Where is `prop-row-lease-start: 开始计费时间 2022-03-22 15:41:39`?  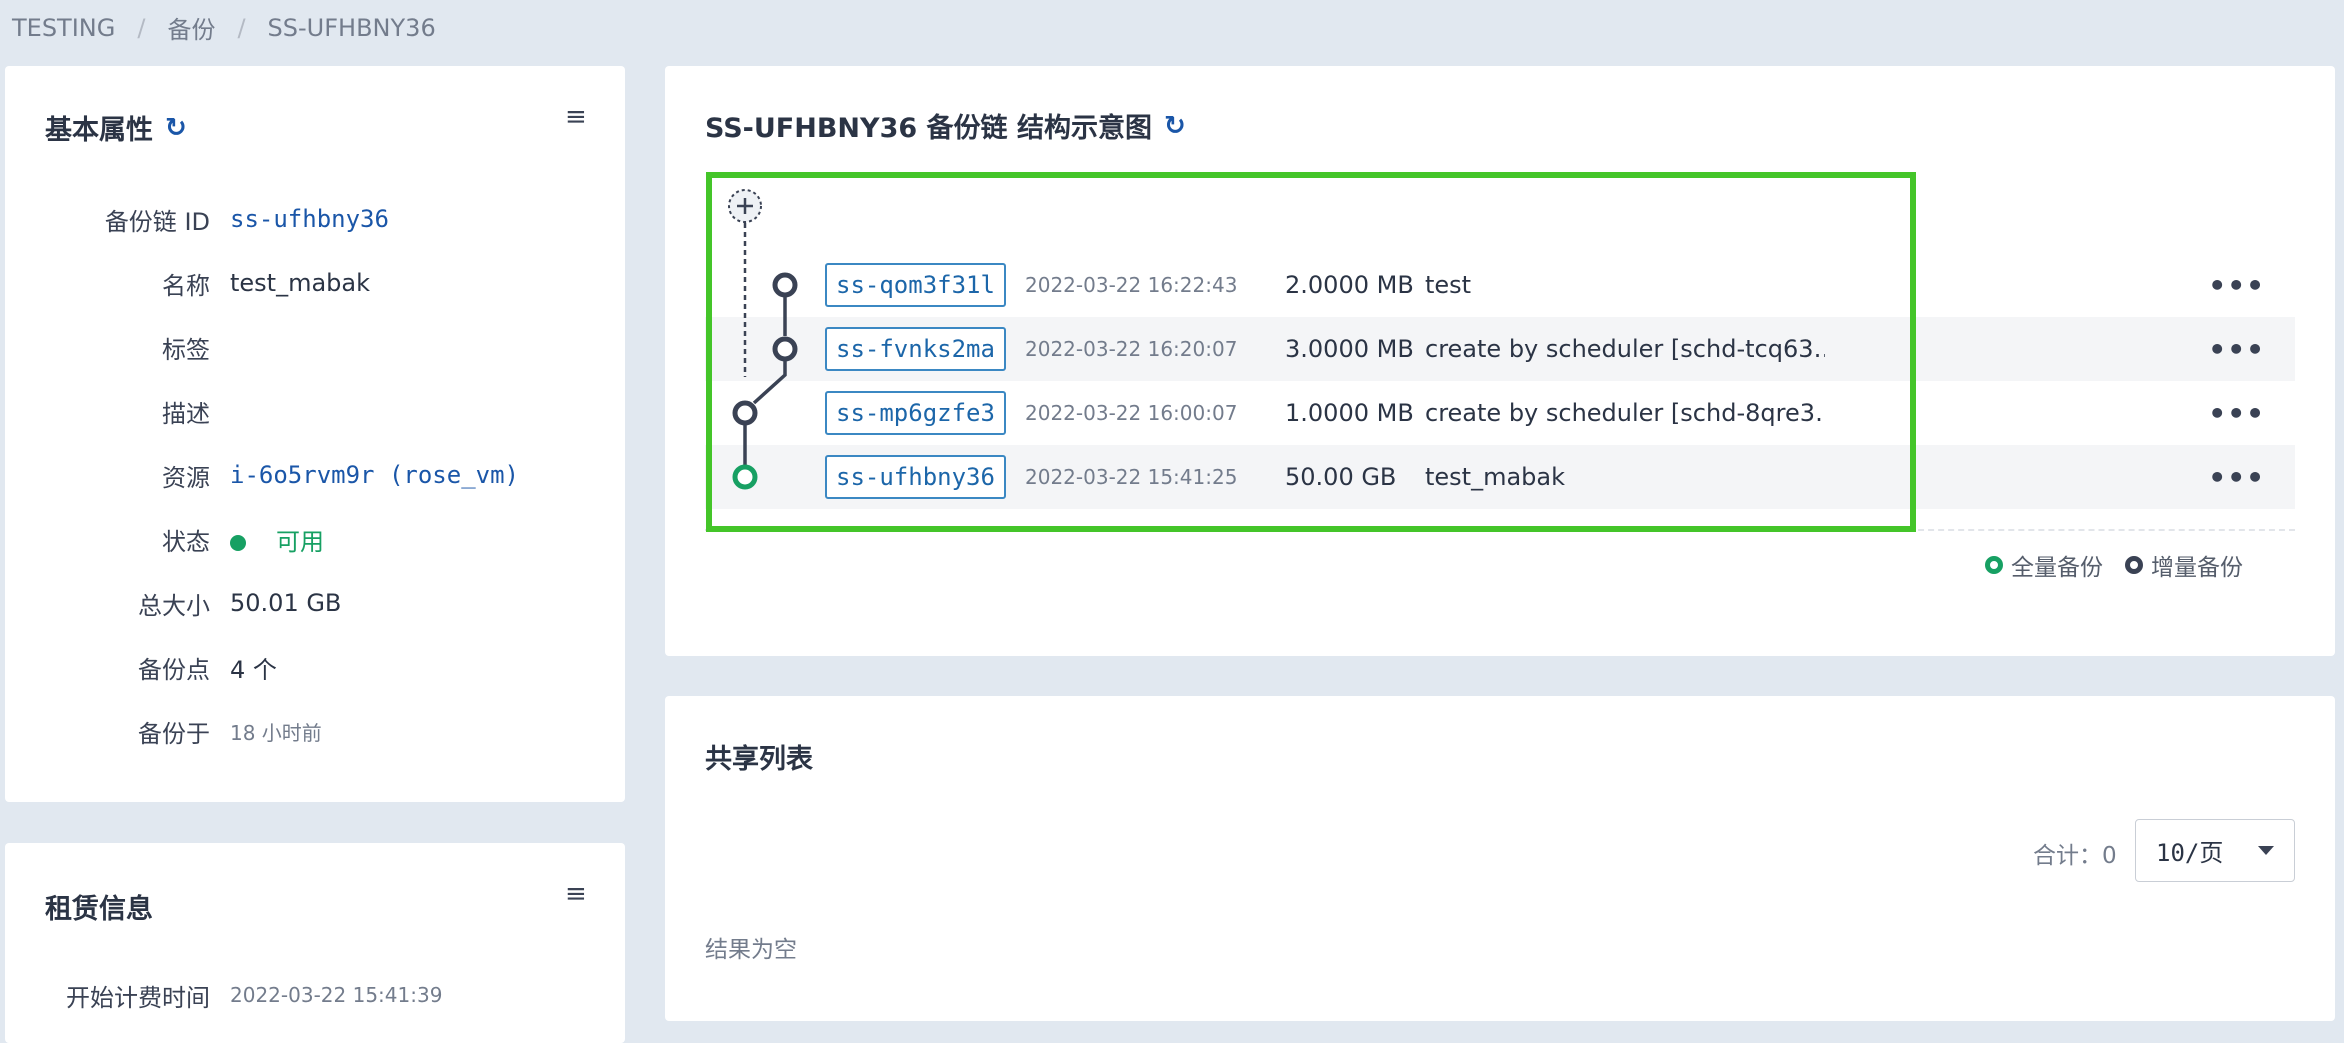
prop-row-lease-start: 开始计费时间 2022-03-22 15:41:39 is located at coordinates (305, 995).